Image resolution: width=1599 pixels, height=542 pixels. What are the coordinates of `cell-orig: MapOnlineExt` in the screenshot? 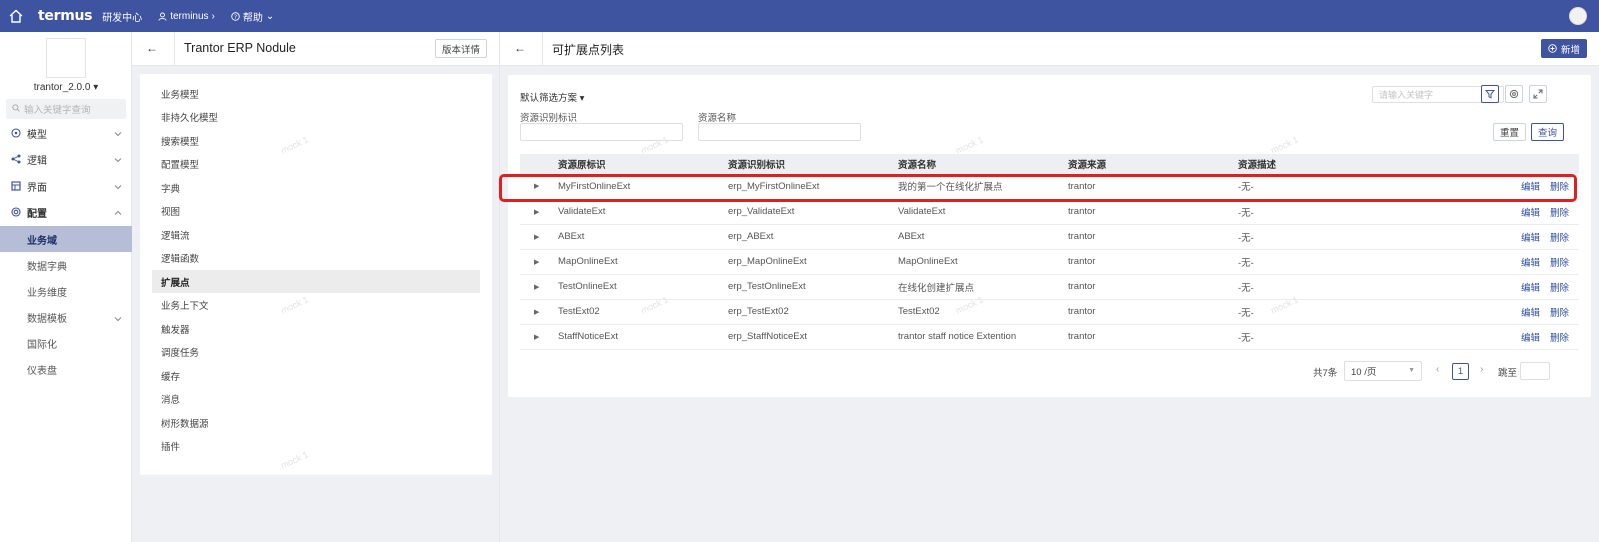 It's located at (635, 262).